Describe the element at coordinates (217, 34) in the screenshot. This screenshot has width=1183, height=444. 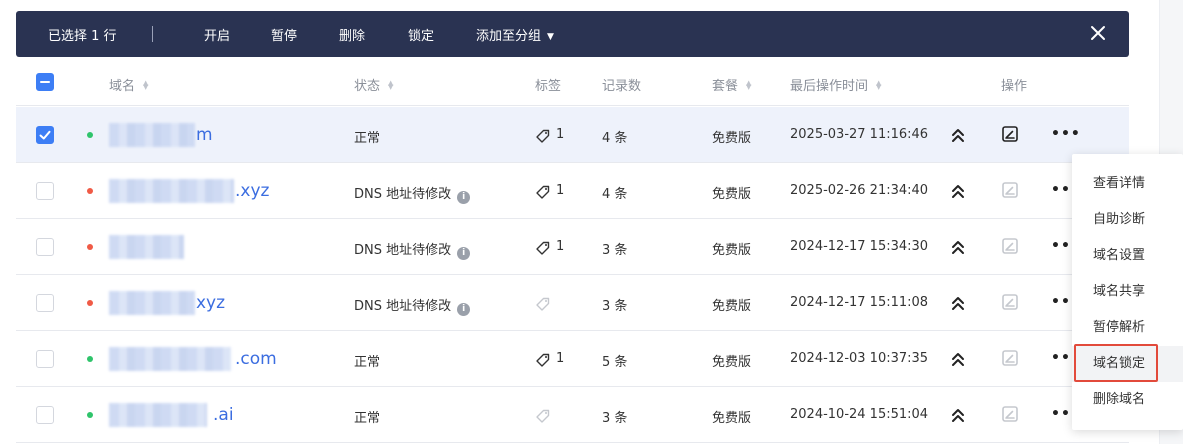
I see `enable-button: 开启` at that location.